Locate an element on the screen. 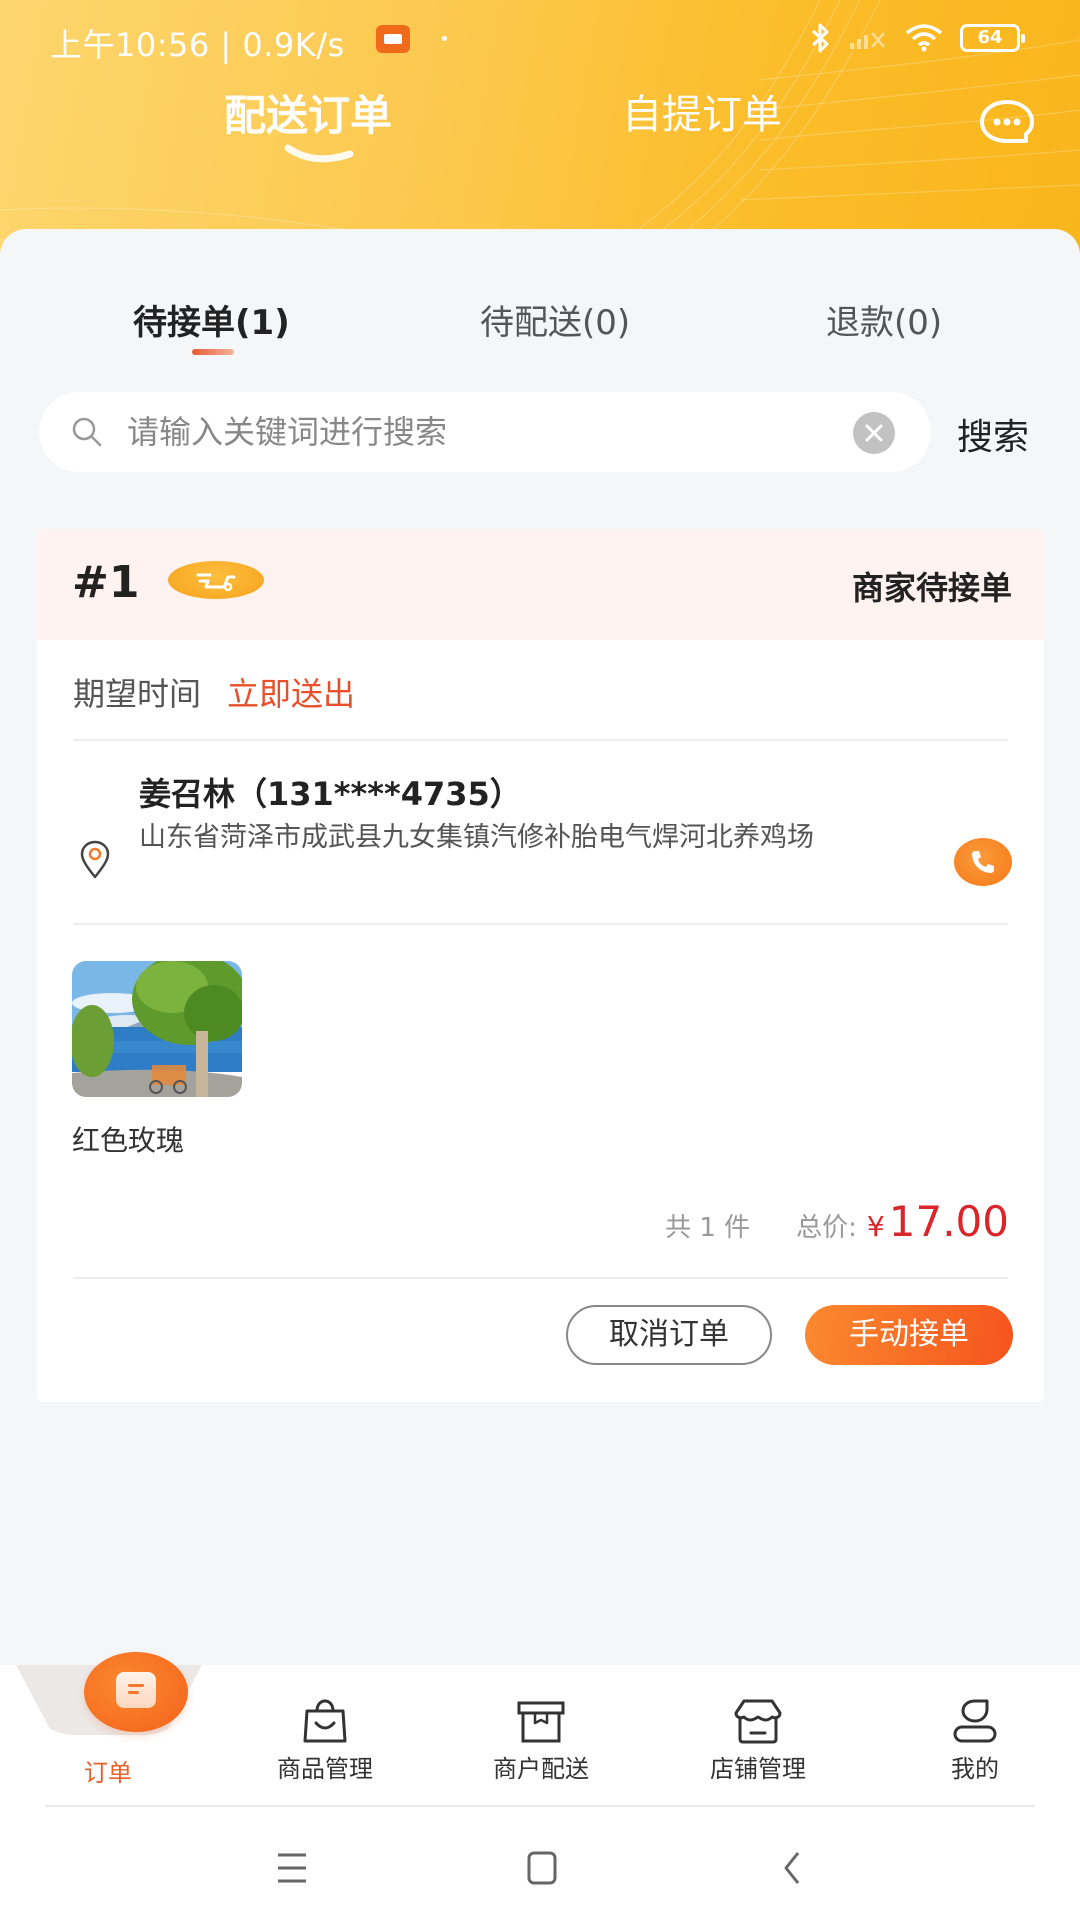 This screenshot has height=1920, width=1080. lake-and-tree-photo is located at coordinates (157, 1029).